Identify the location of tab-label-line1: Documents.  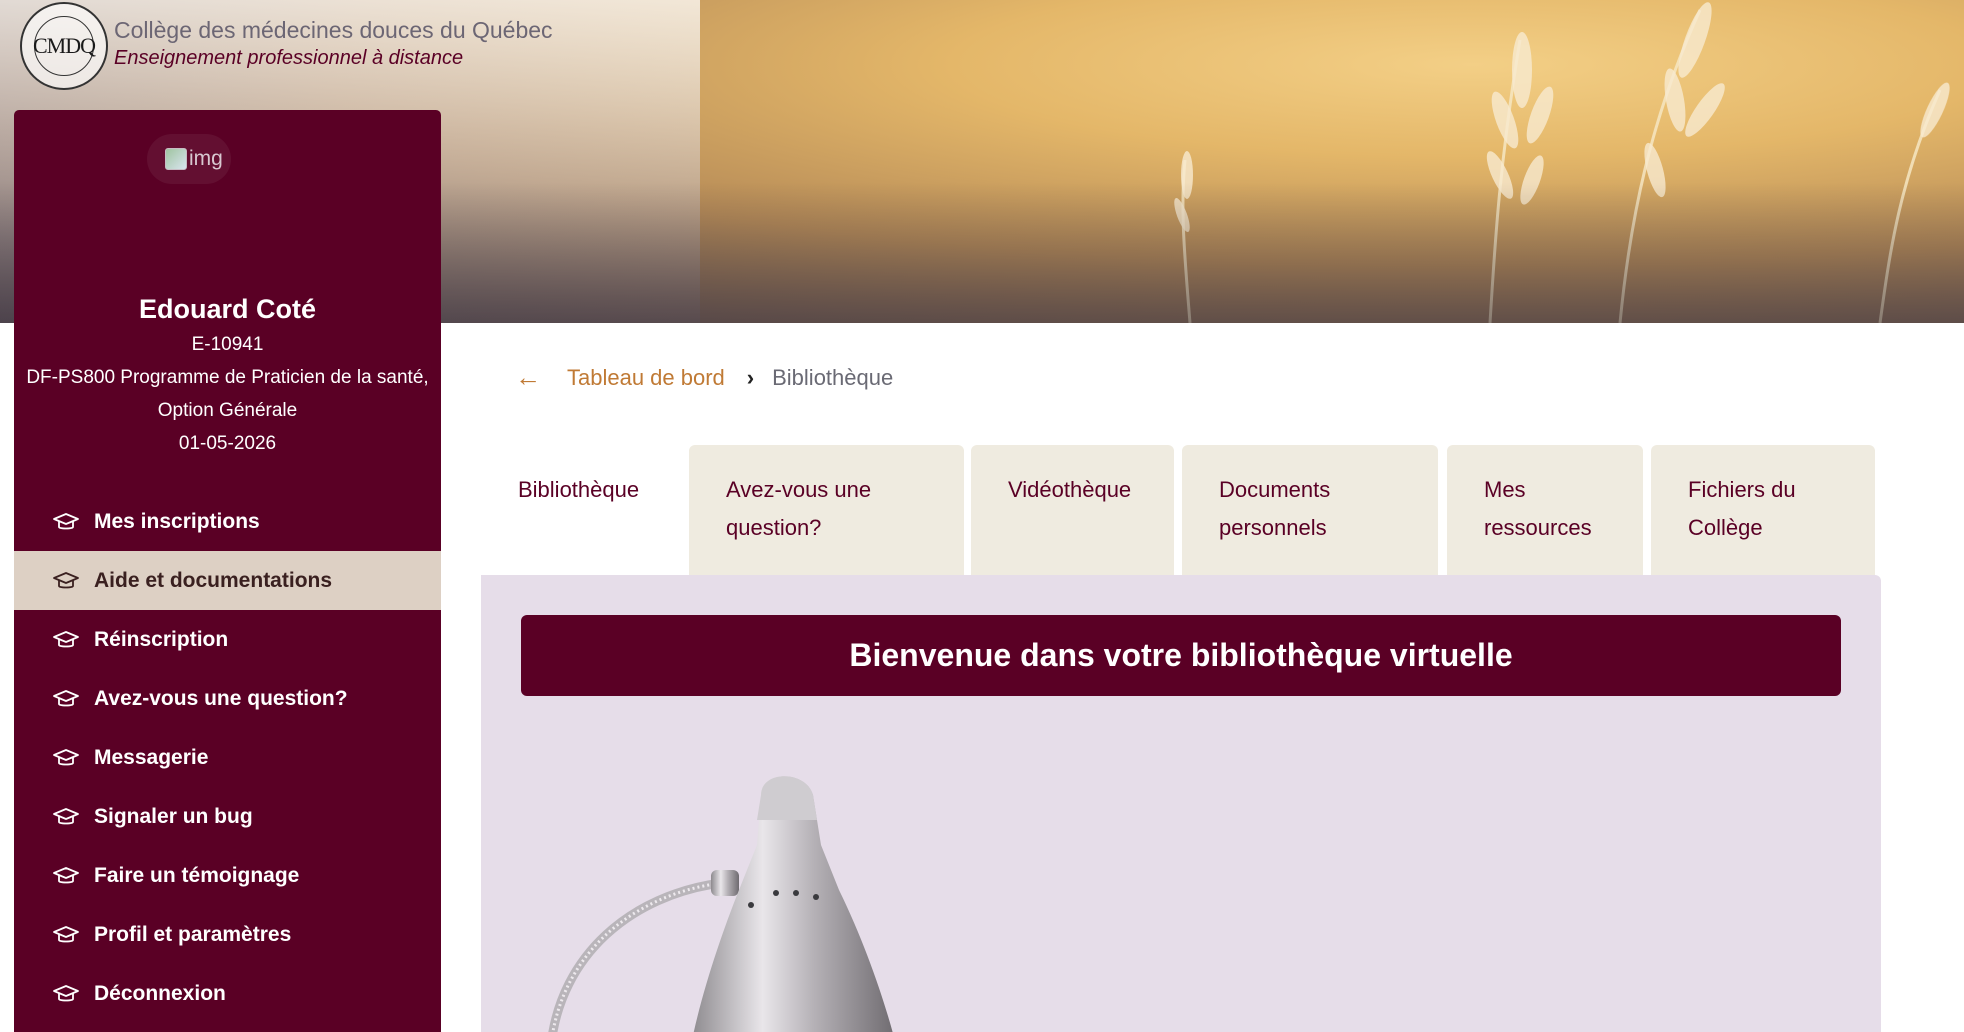
(1275, 489).